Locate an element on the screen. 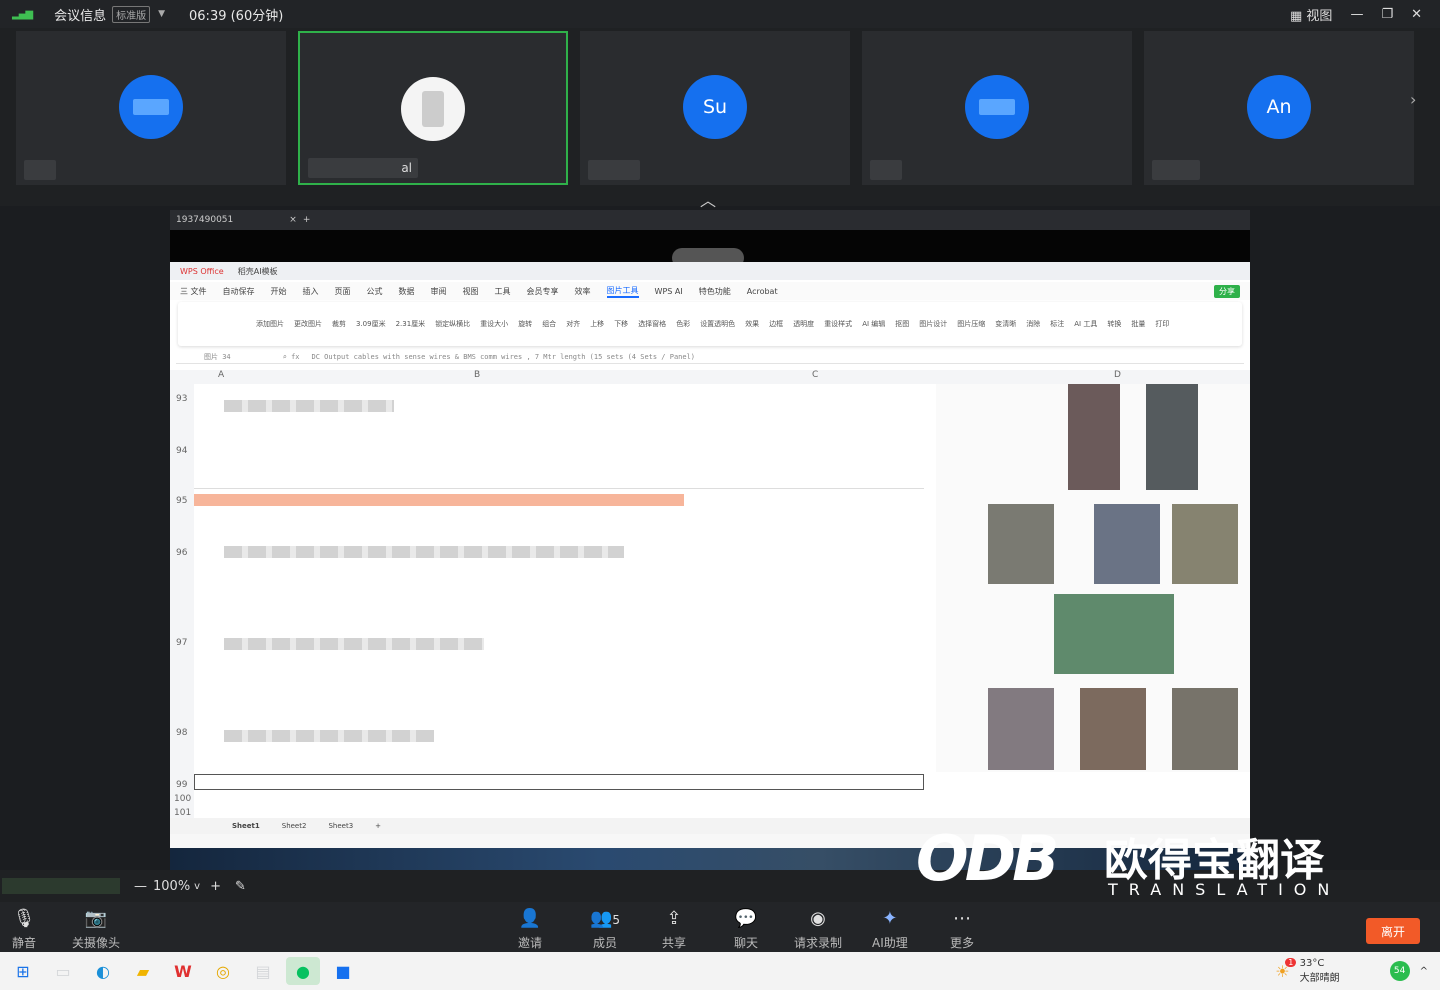  ribbon-tool: 下移 is located at coordinates (621, 324).